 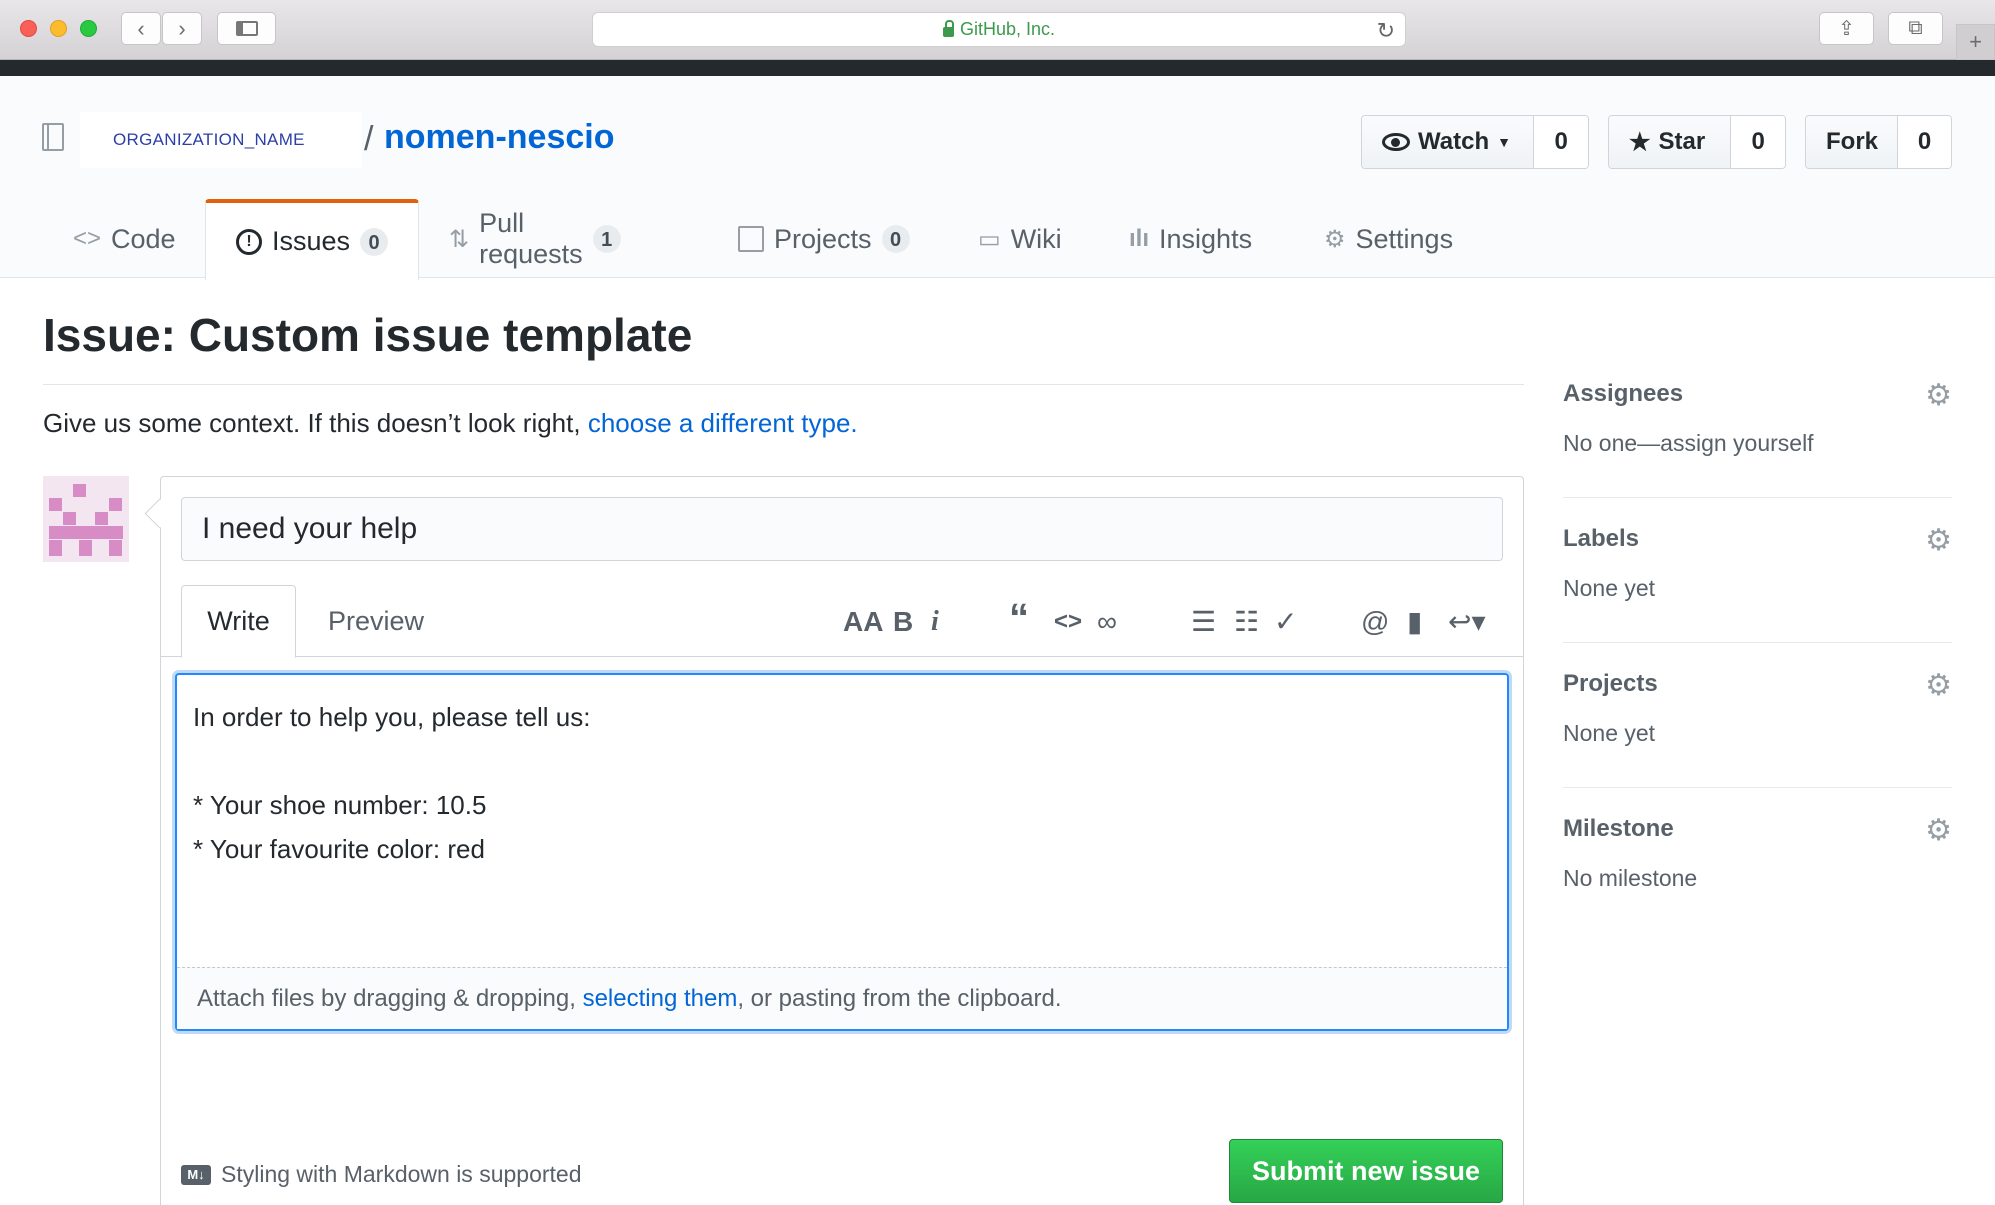 I want to click on tab-code: <> Code, so click(x=124, y=239).